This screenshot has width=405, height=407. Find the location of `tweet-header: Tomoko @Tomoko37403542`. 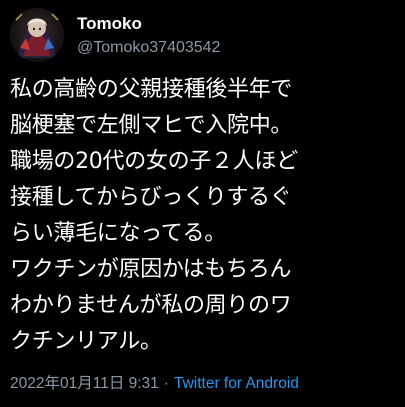

tweet-header: Tomoko @Tomoko37403542 is located at coordinates (203, 35).